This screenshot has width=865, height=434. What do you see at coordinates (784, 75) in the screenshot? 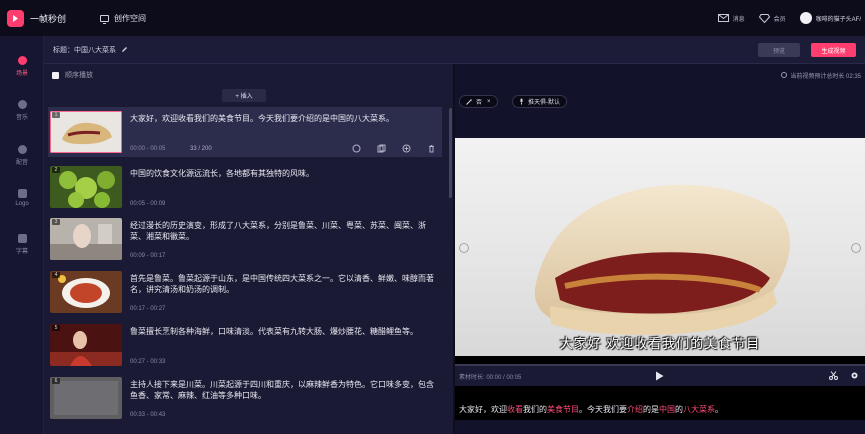
I see `clock-icon` at bounding box center [784, 75].